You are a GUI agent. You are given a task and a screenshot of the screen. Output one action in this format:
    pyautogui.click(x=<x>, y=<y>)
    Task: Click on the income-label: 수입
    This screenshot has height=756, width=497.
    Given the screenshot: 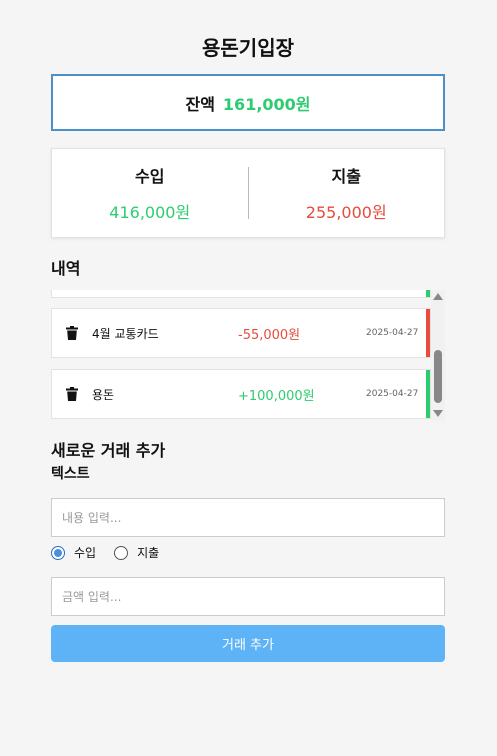 What is the action you would take?
    pyautogui.click(x=150, y=176)
    